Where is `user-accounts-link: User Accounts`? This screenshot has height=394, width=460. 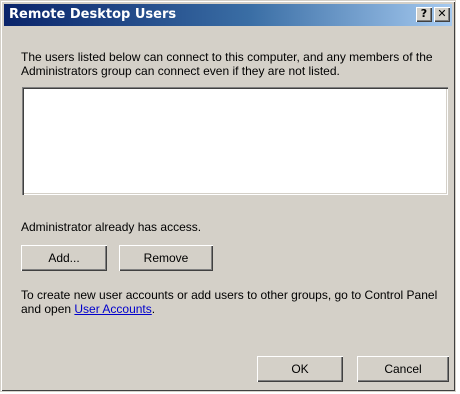
user-accounts-link: User Accounts is located at coordinates (112, 309).